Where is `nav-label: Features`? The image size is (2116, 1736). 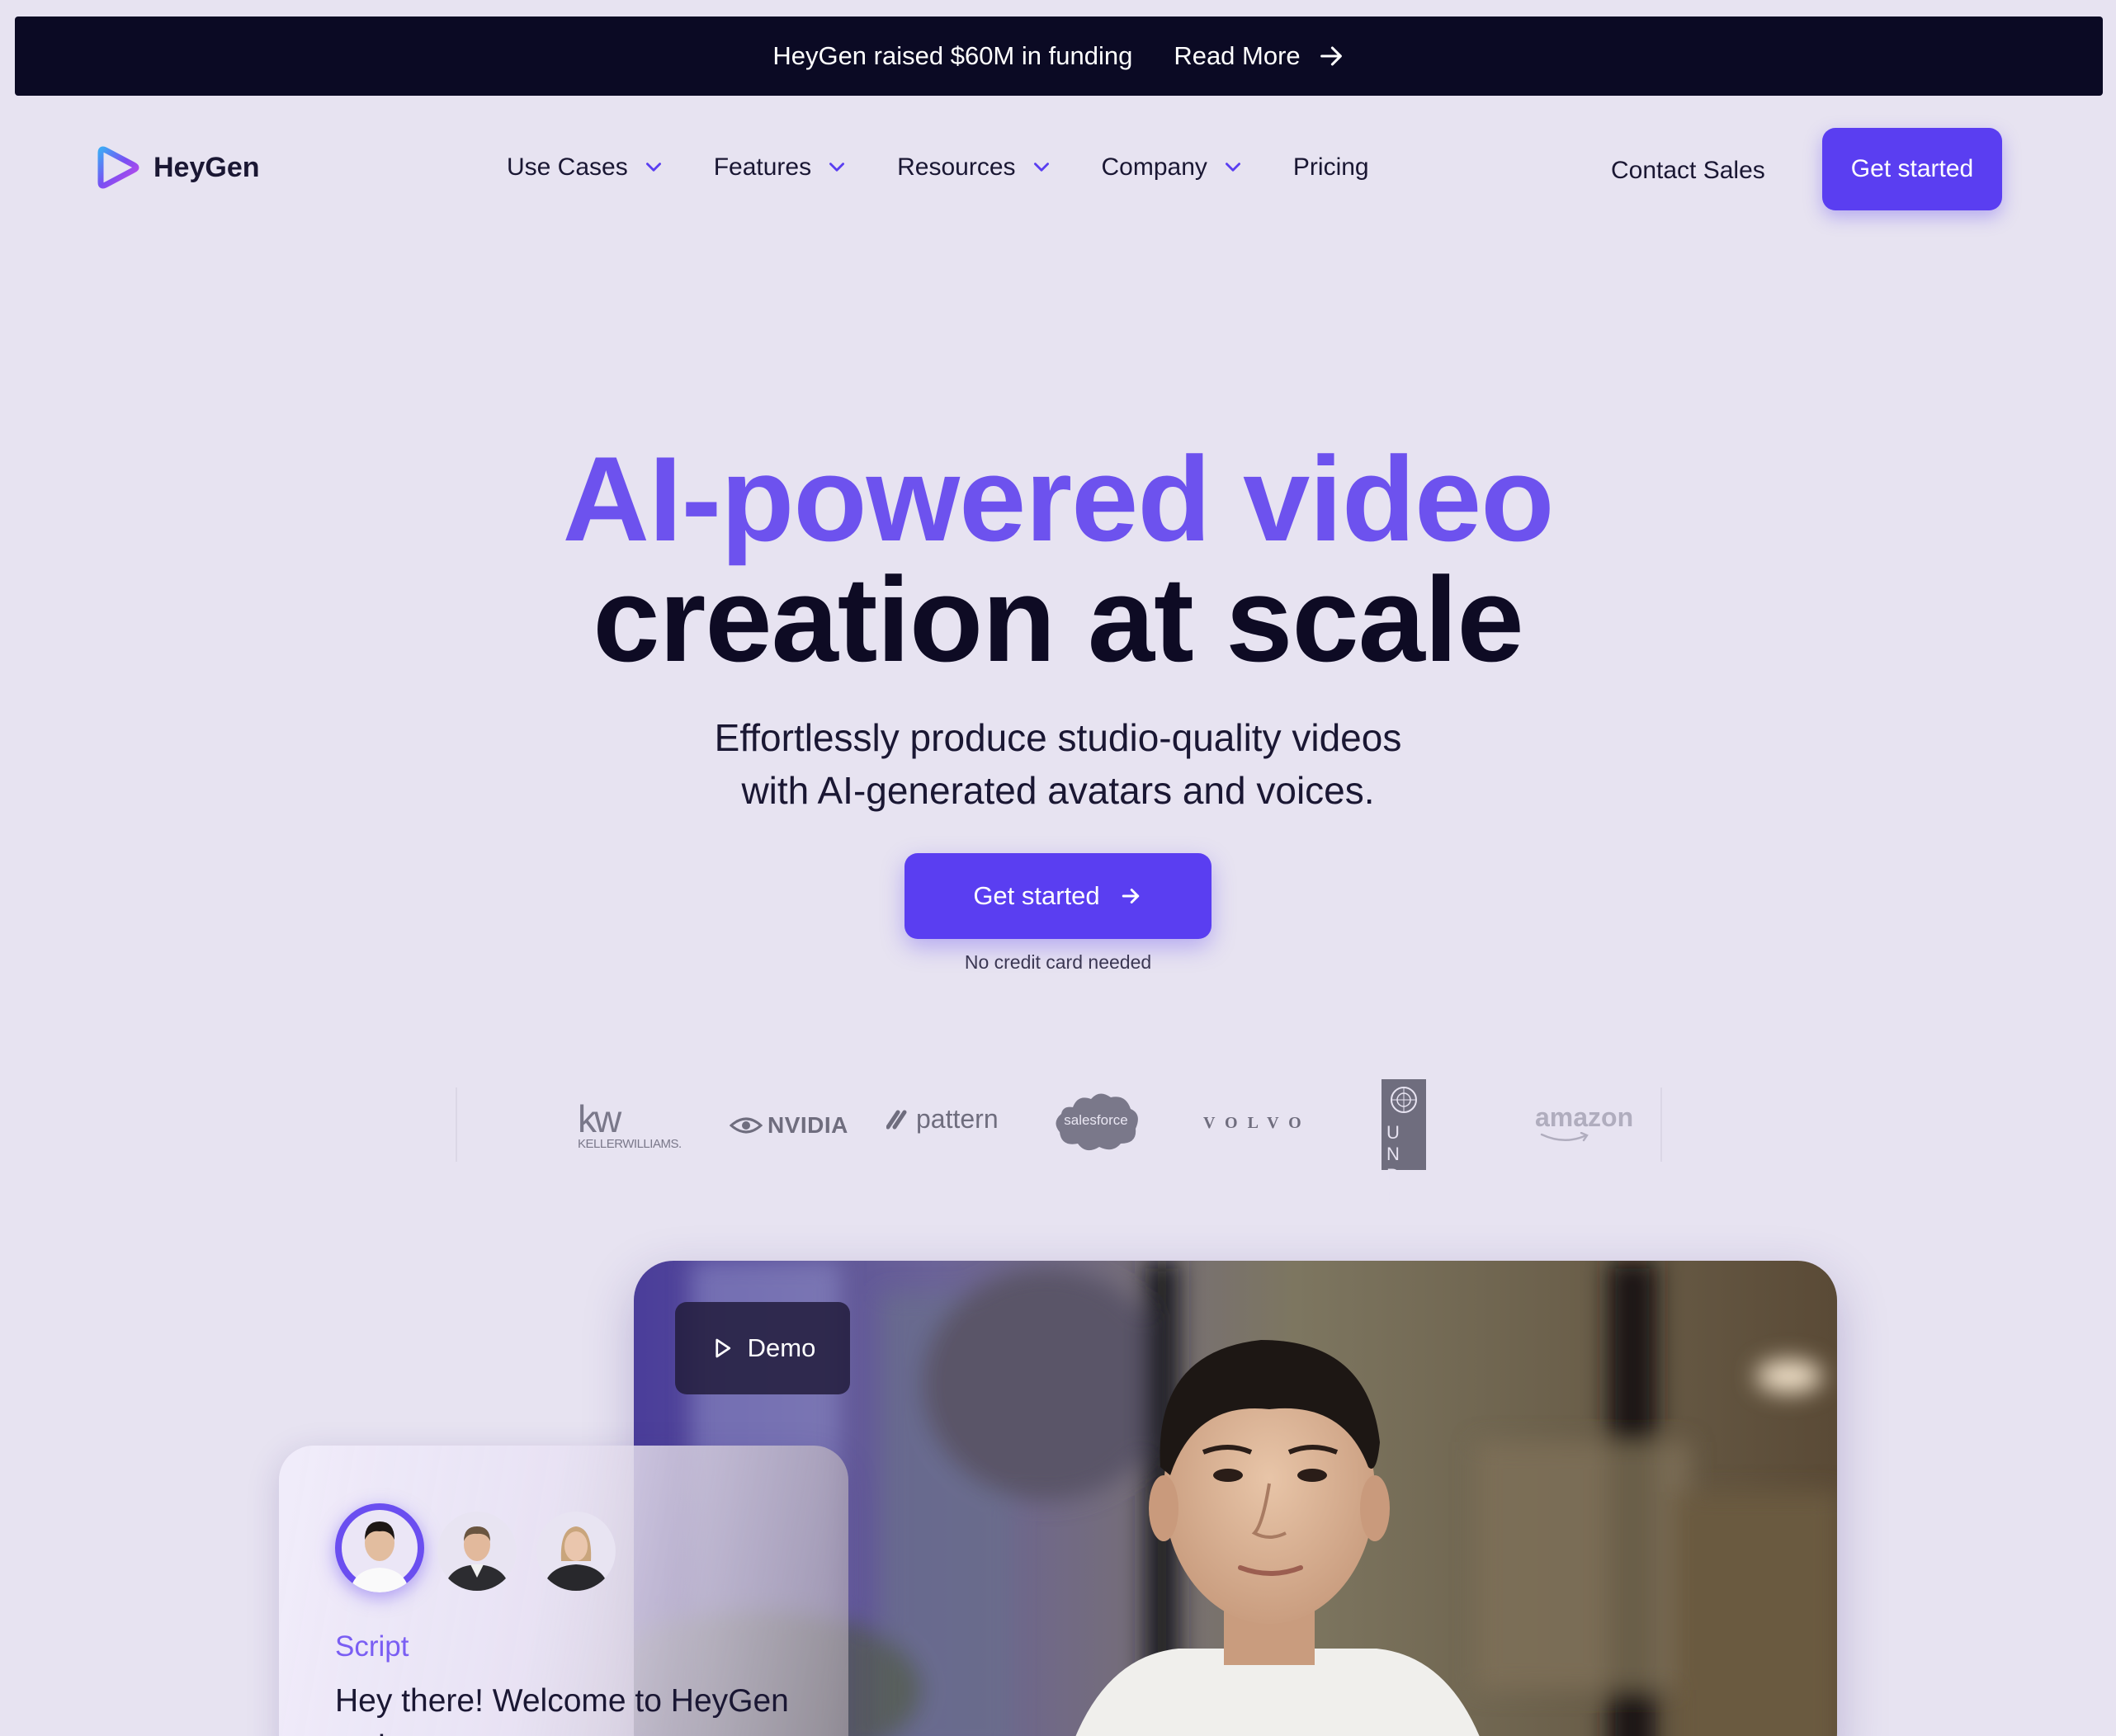
nav-label: Features is located at coordinates (762, 167).